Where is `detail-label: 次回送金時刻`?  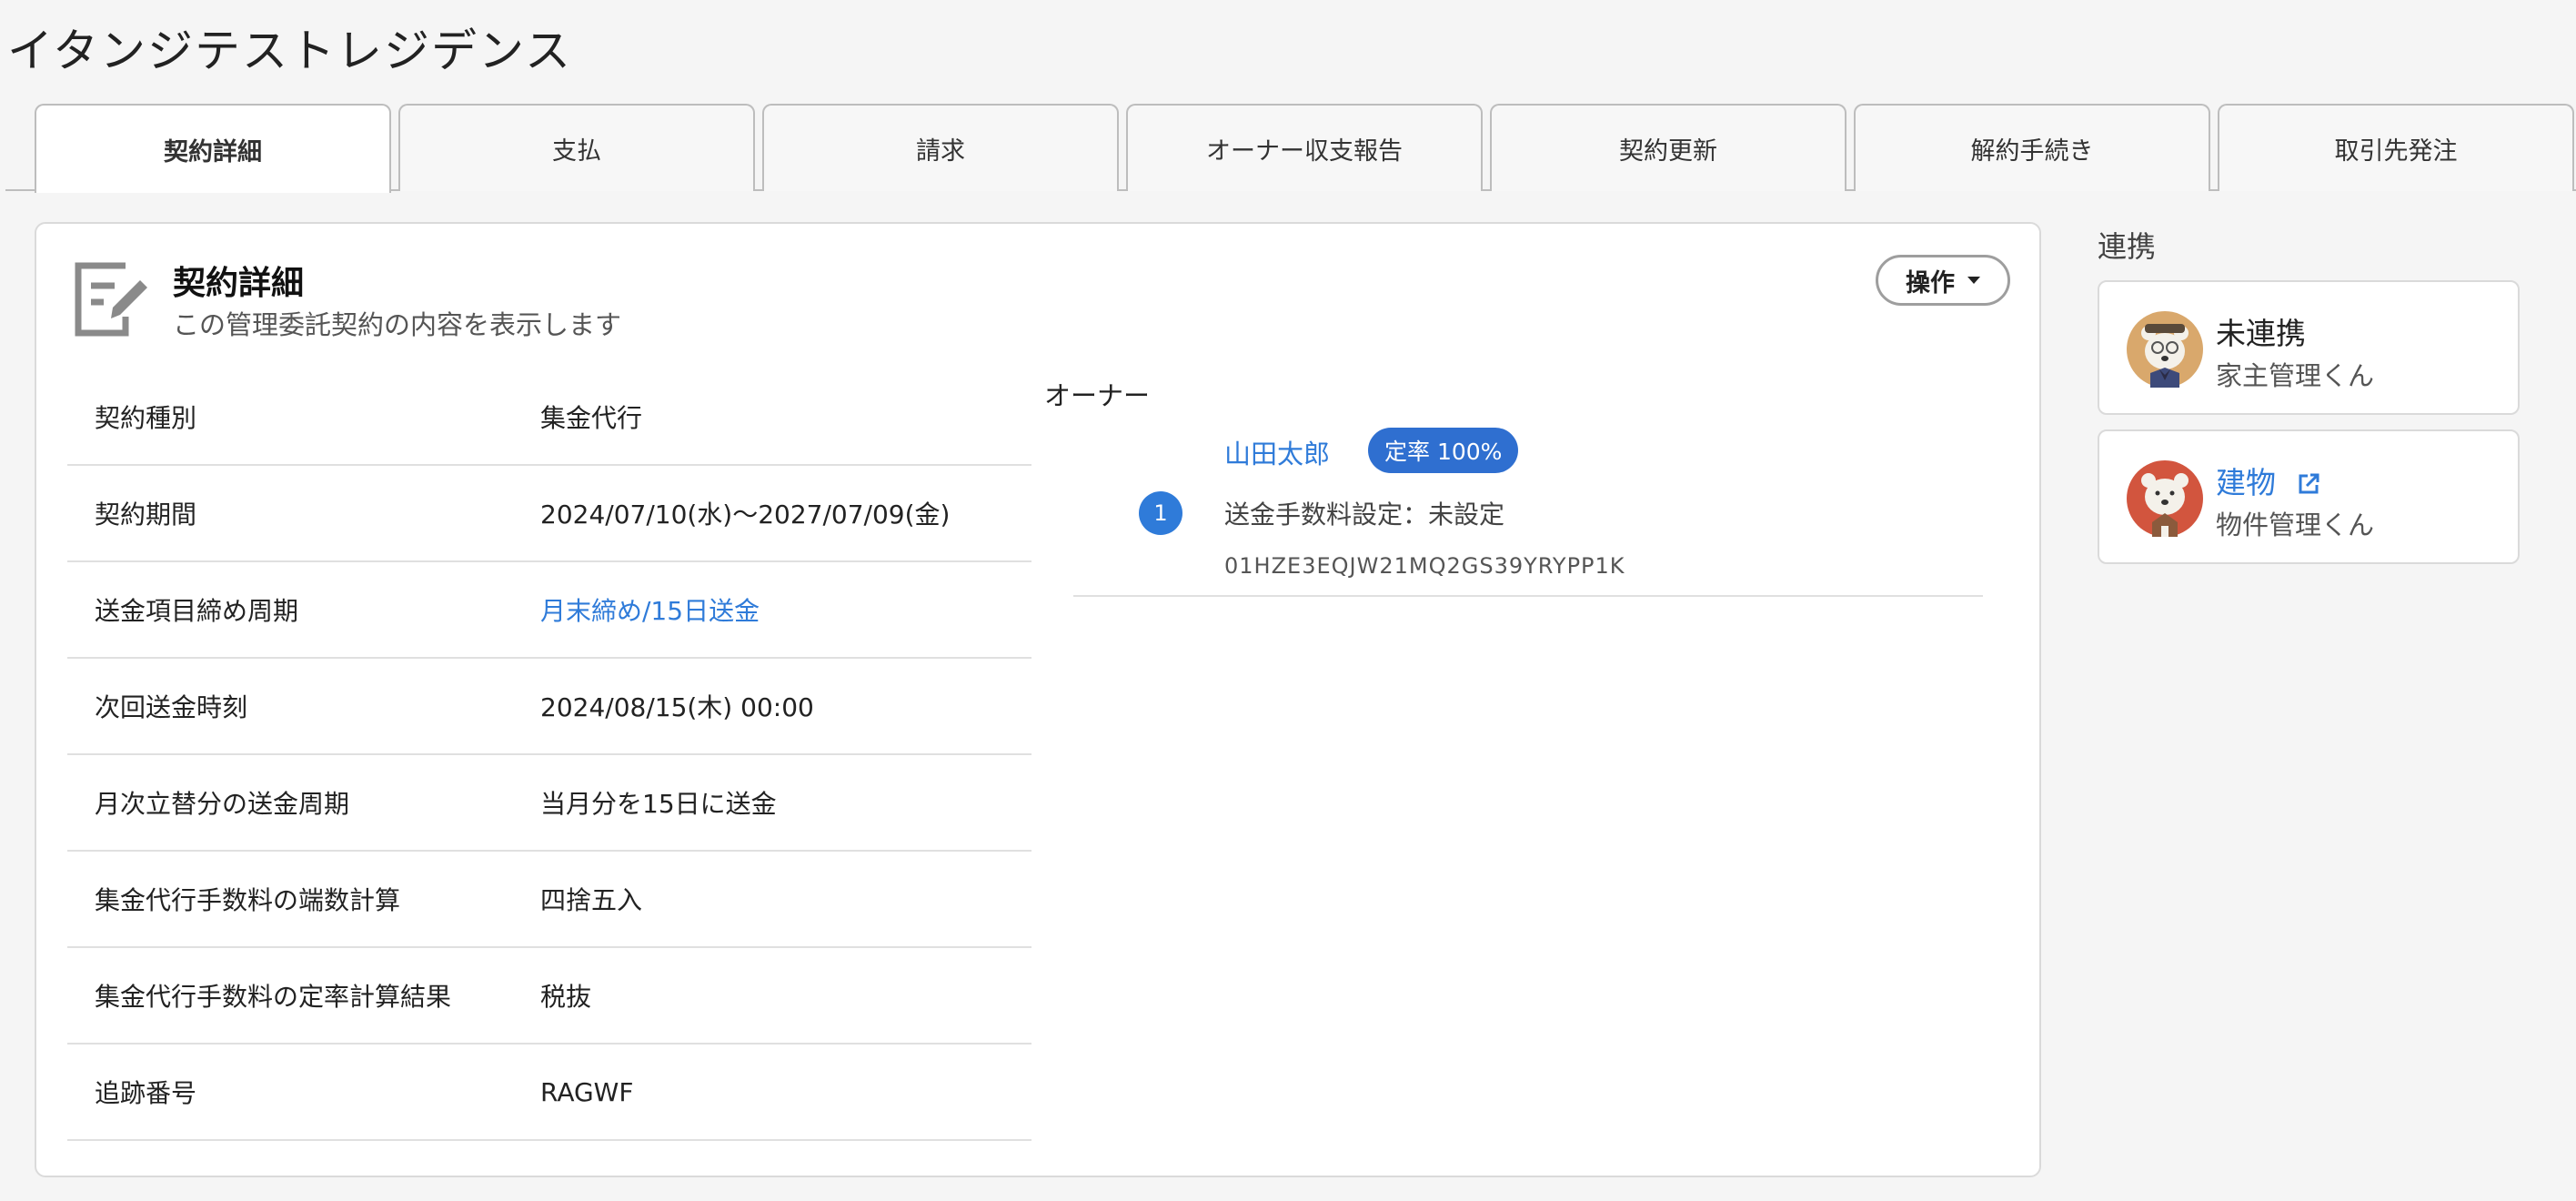
detail-label: 次回送金時刻 is located at coordinates (171, 707).